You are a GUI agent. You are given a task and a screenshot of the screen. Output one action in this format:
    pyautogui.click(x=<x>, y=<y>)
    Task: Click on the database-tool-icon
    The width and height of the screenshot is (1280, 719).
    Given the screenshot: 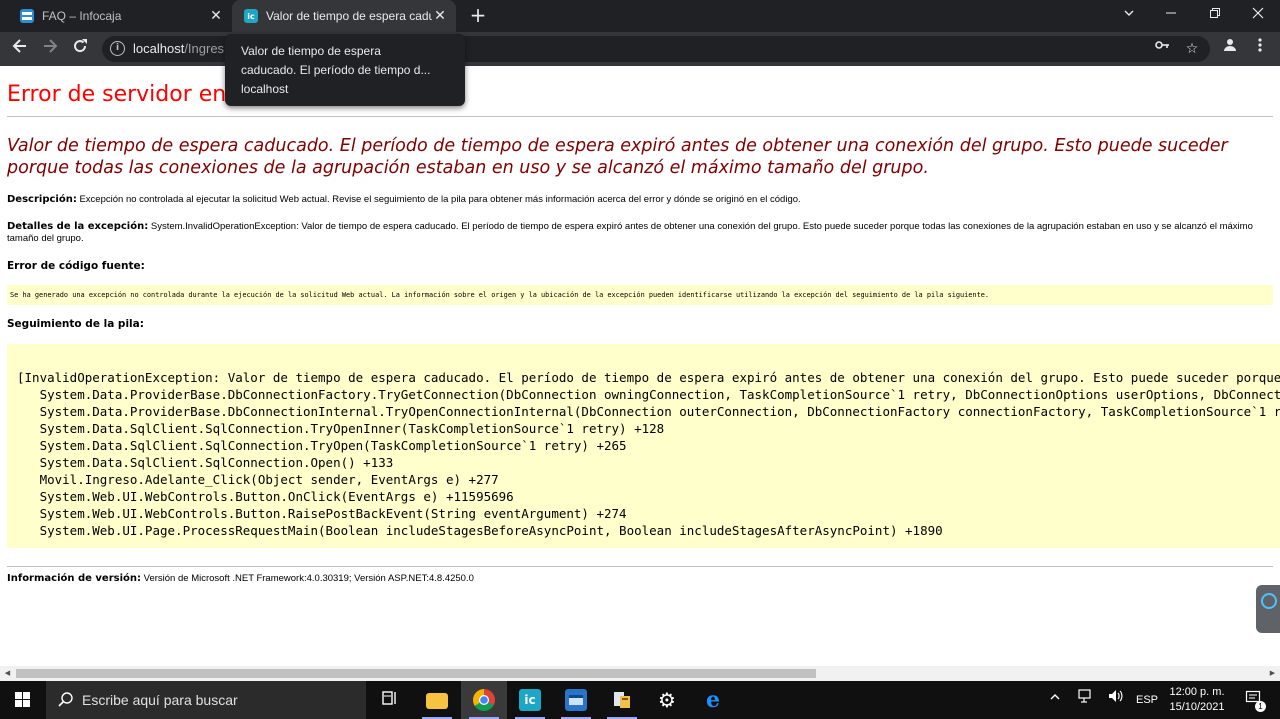 What is the action you would take?
    pyautogui.click(x=622, y=700)
    